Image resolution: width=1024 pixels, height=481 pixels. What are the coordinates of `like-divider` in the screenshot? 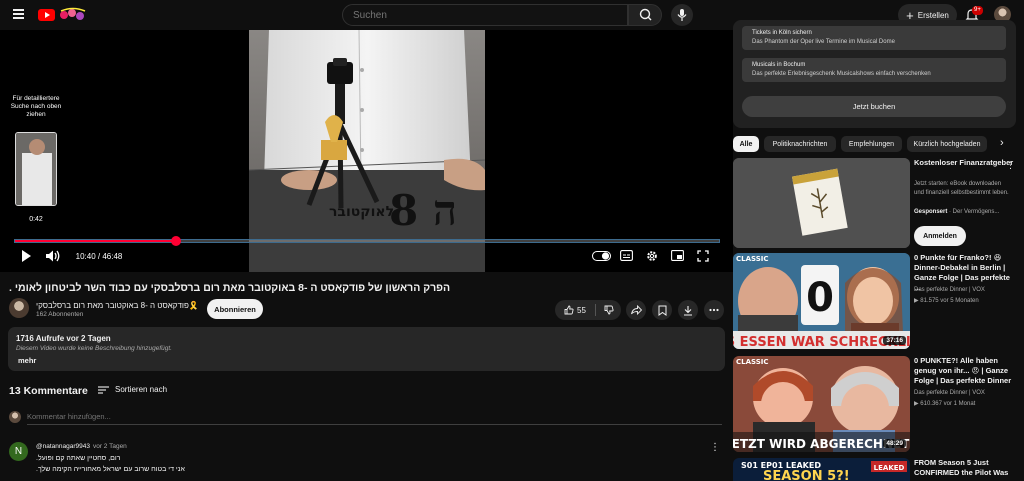 It's located at (595, 310).